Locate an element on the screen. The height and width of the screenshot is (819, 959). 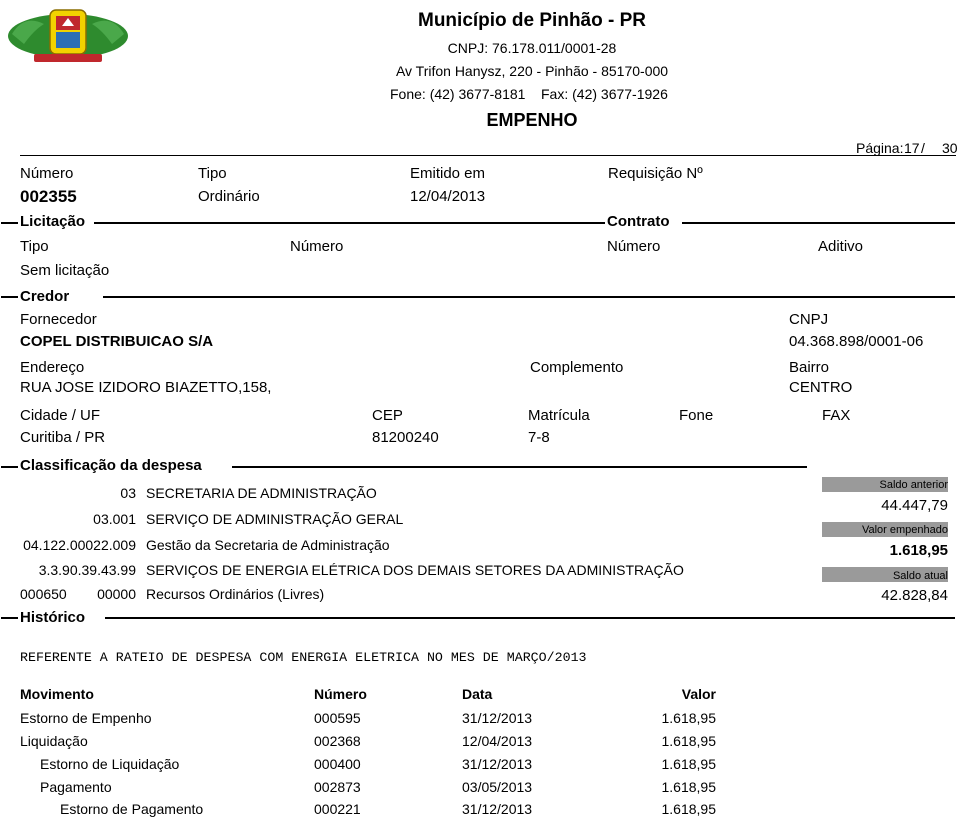
movimento-cell: Estorno de Pagamento is located at coordinates (132, 809).